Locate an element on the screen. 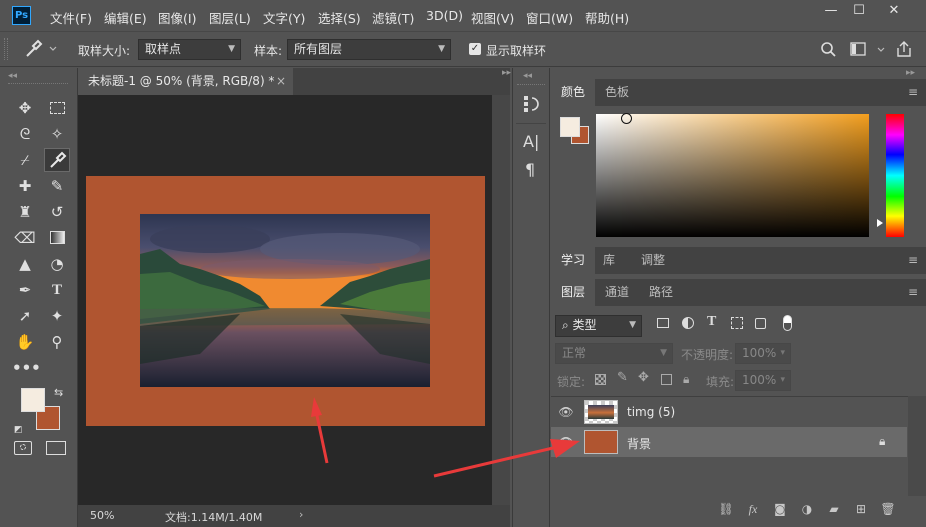  color-panel-foreground-swatch is located at coordinates (570, 127).